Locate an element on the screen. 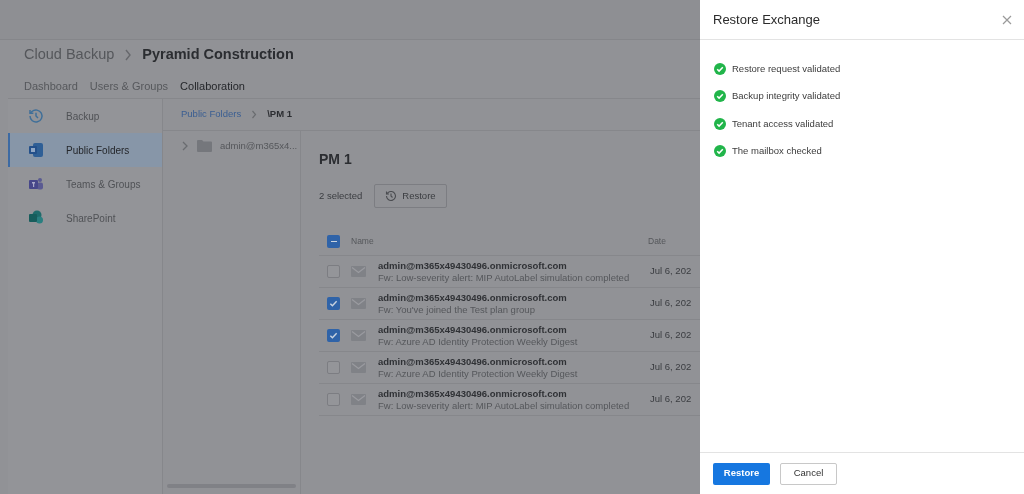  breadcrumb-current: \PM 1 is located at coordinates (279, 114).